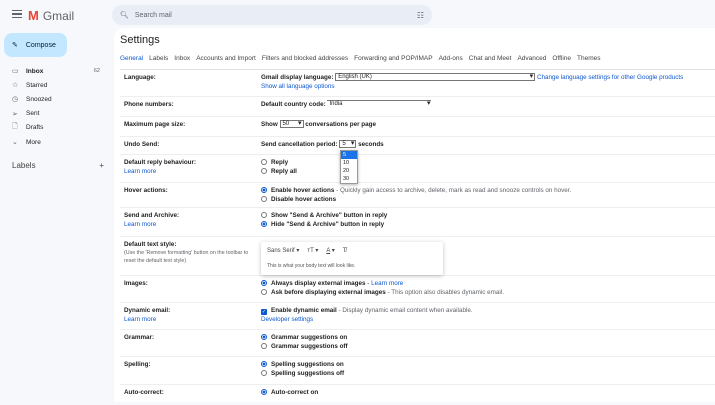 The image size is (715, 405). Describe the element at coordinates (33, 114) in the screenshot. I see `nav-label: Sent` at that location.